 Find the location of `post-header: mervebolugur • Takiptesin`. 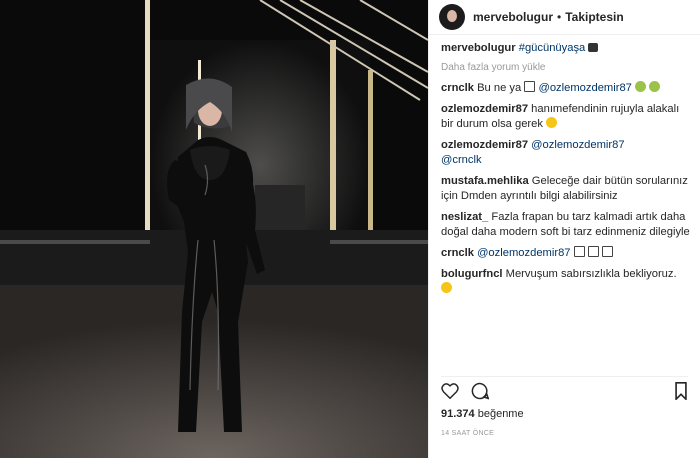

post-header: mervebolugur • Takiptesin is located at coordinates (564, 17).